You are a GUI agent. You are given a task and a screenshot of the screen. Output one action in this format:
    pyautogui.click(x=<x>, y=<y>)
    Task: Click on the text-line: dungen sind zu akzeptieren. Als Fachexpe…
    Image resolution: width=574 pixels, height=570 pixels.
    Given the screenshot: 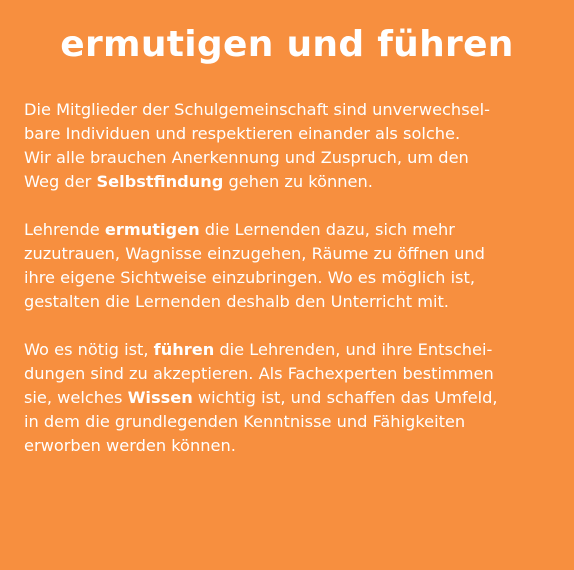 What is the action you would take?
    pyautogui.click(x=296, y=374)
    